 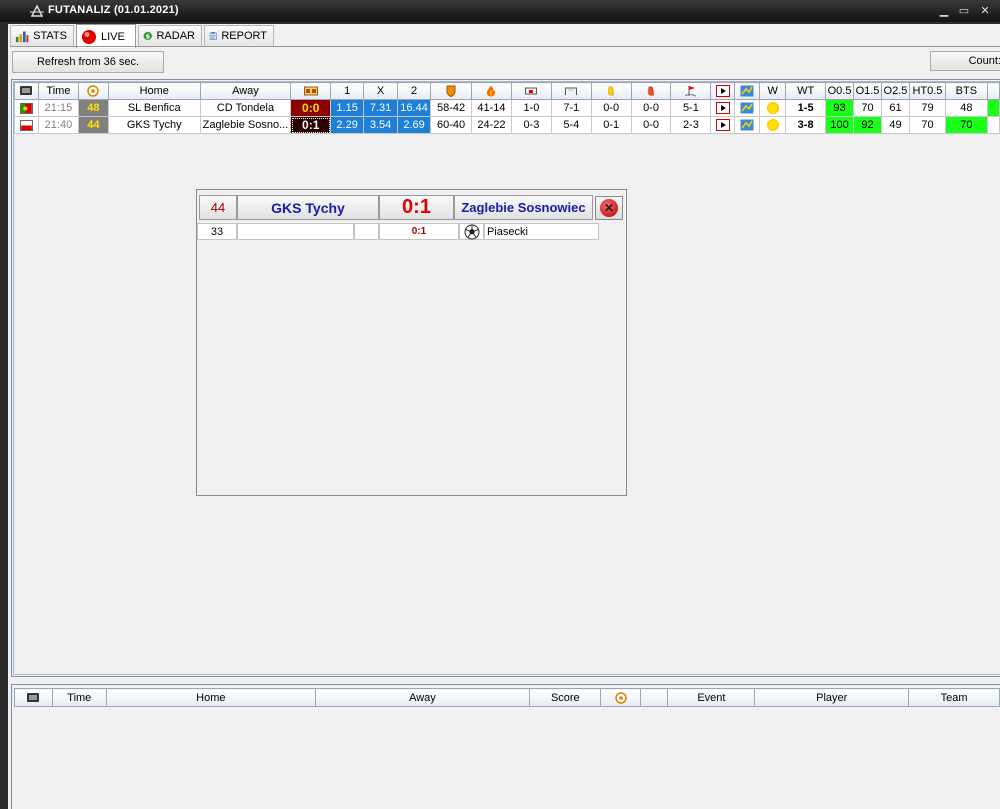 I want to click on column-event: Event, so click(x=711, y=697).